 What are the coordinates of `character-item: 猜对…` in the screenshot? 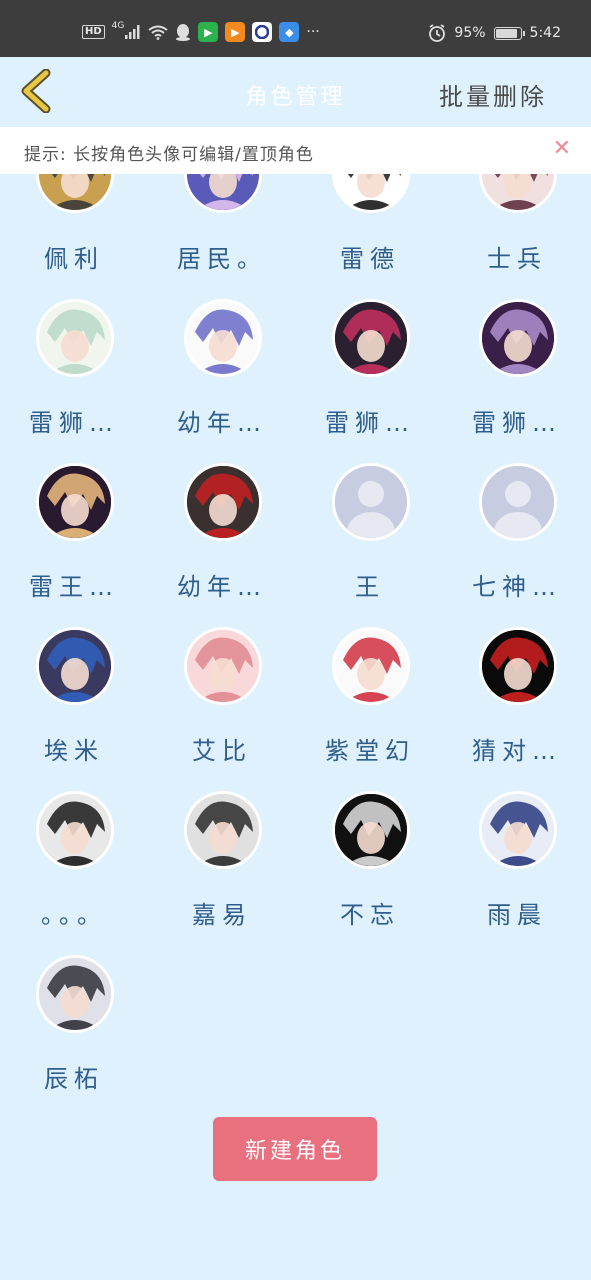 It's located at (517, 679).